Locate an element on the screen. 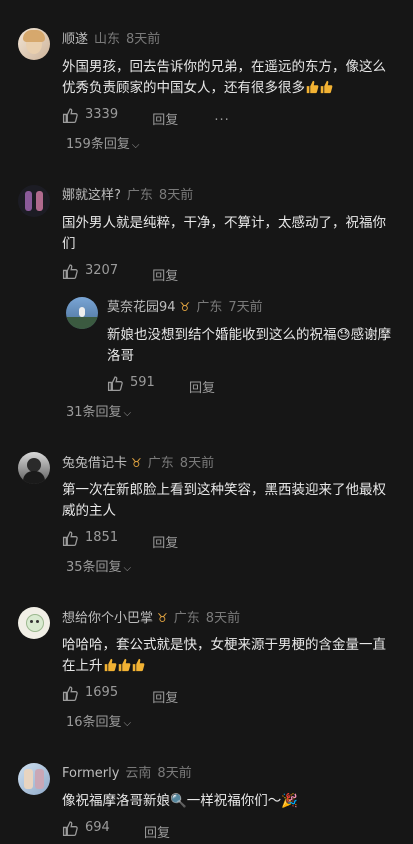 The width and height of the screenshot is (413, 844). expand-replies: 35条回复 ⌵ is located at coordinates (98, 565).